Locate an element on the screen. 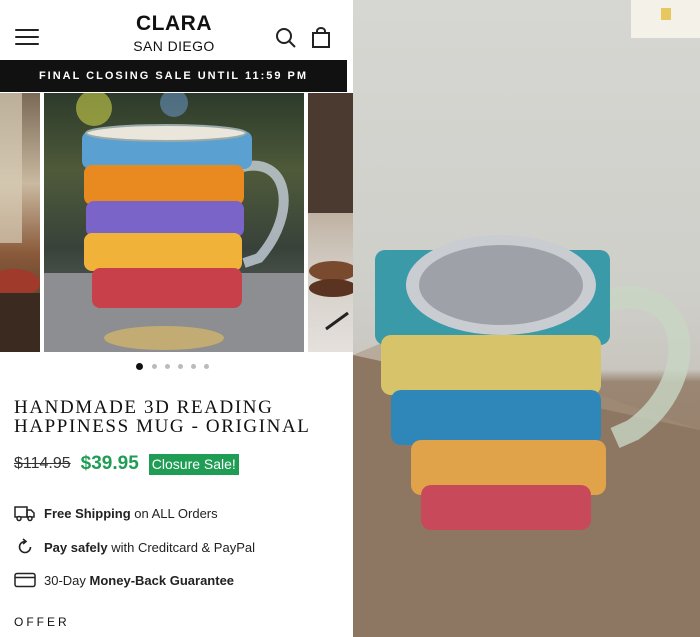  site-header: CLARA SAN DIEGO is located at coordinates (176, 30).